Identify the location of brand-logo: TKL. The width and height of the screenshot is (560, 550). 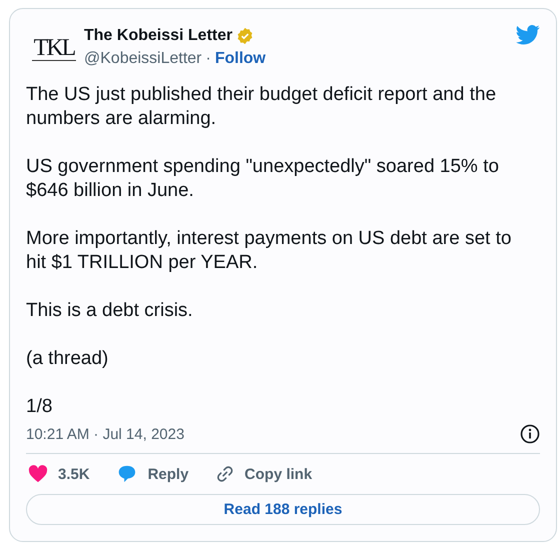
(54, 48).